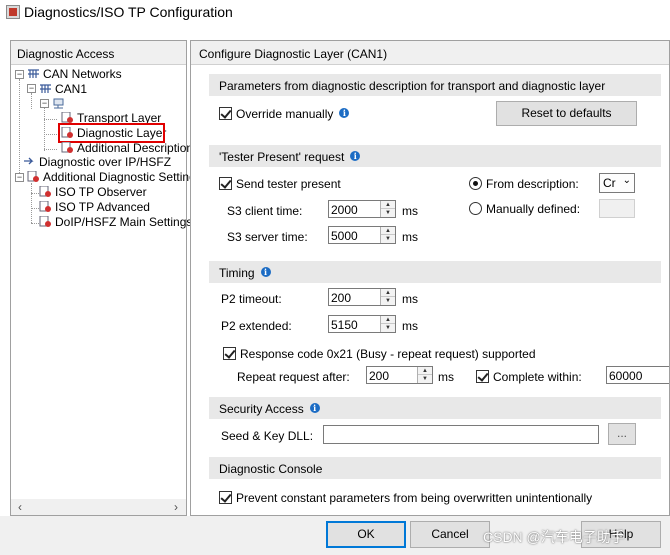  Describe the element at coordinates (366, 534) in the screenshot. I see `ok-button: OK` at that location.